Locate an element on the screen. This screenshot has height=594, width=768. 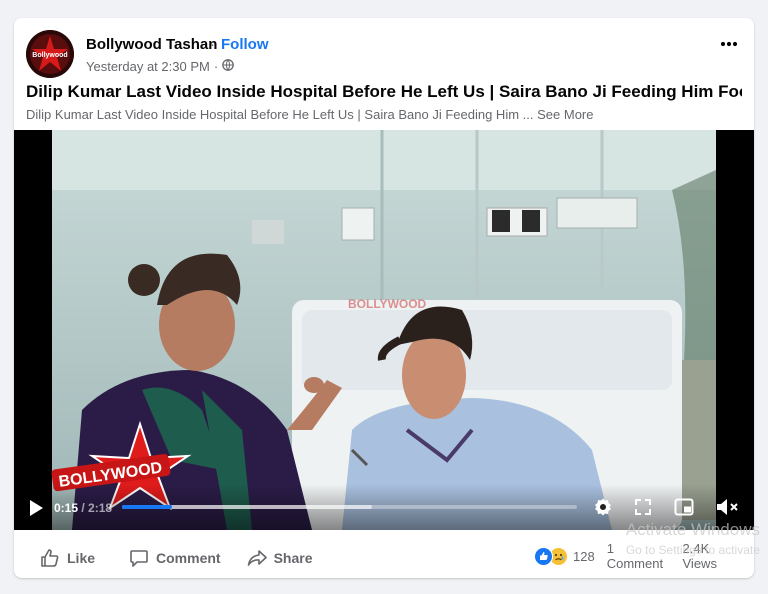
comment-icon is located at coordinates (139, 558).